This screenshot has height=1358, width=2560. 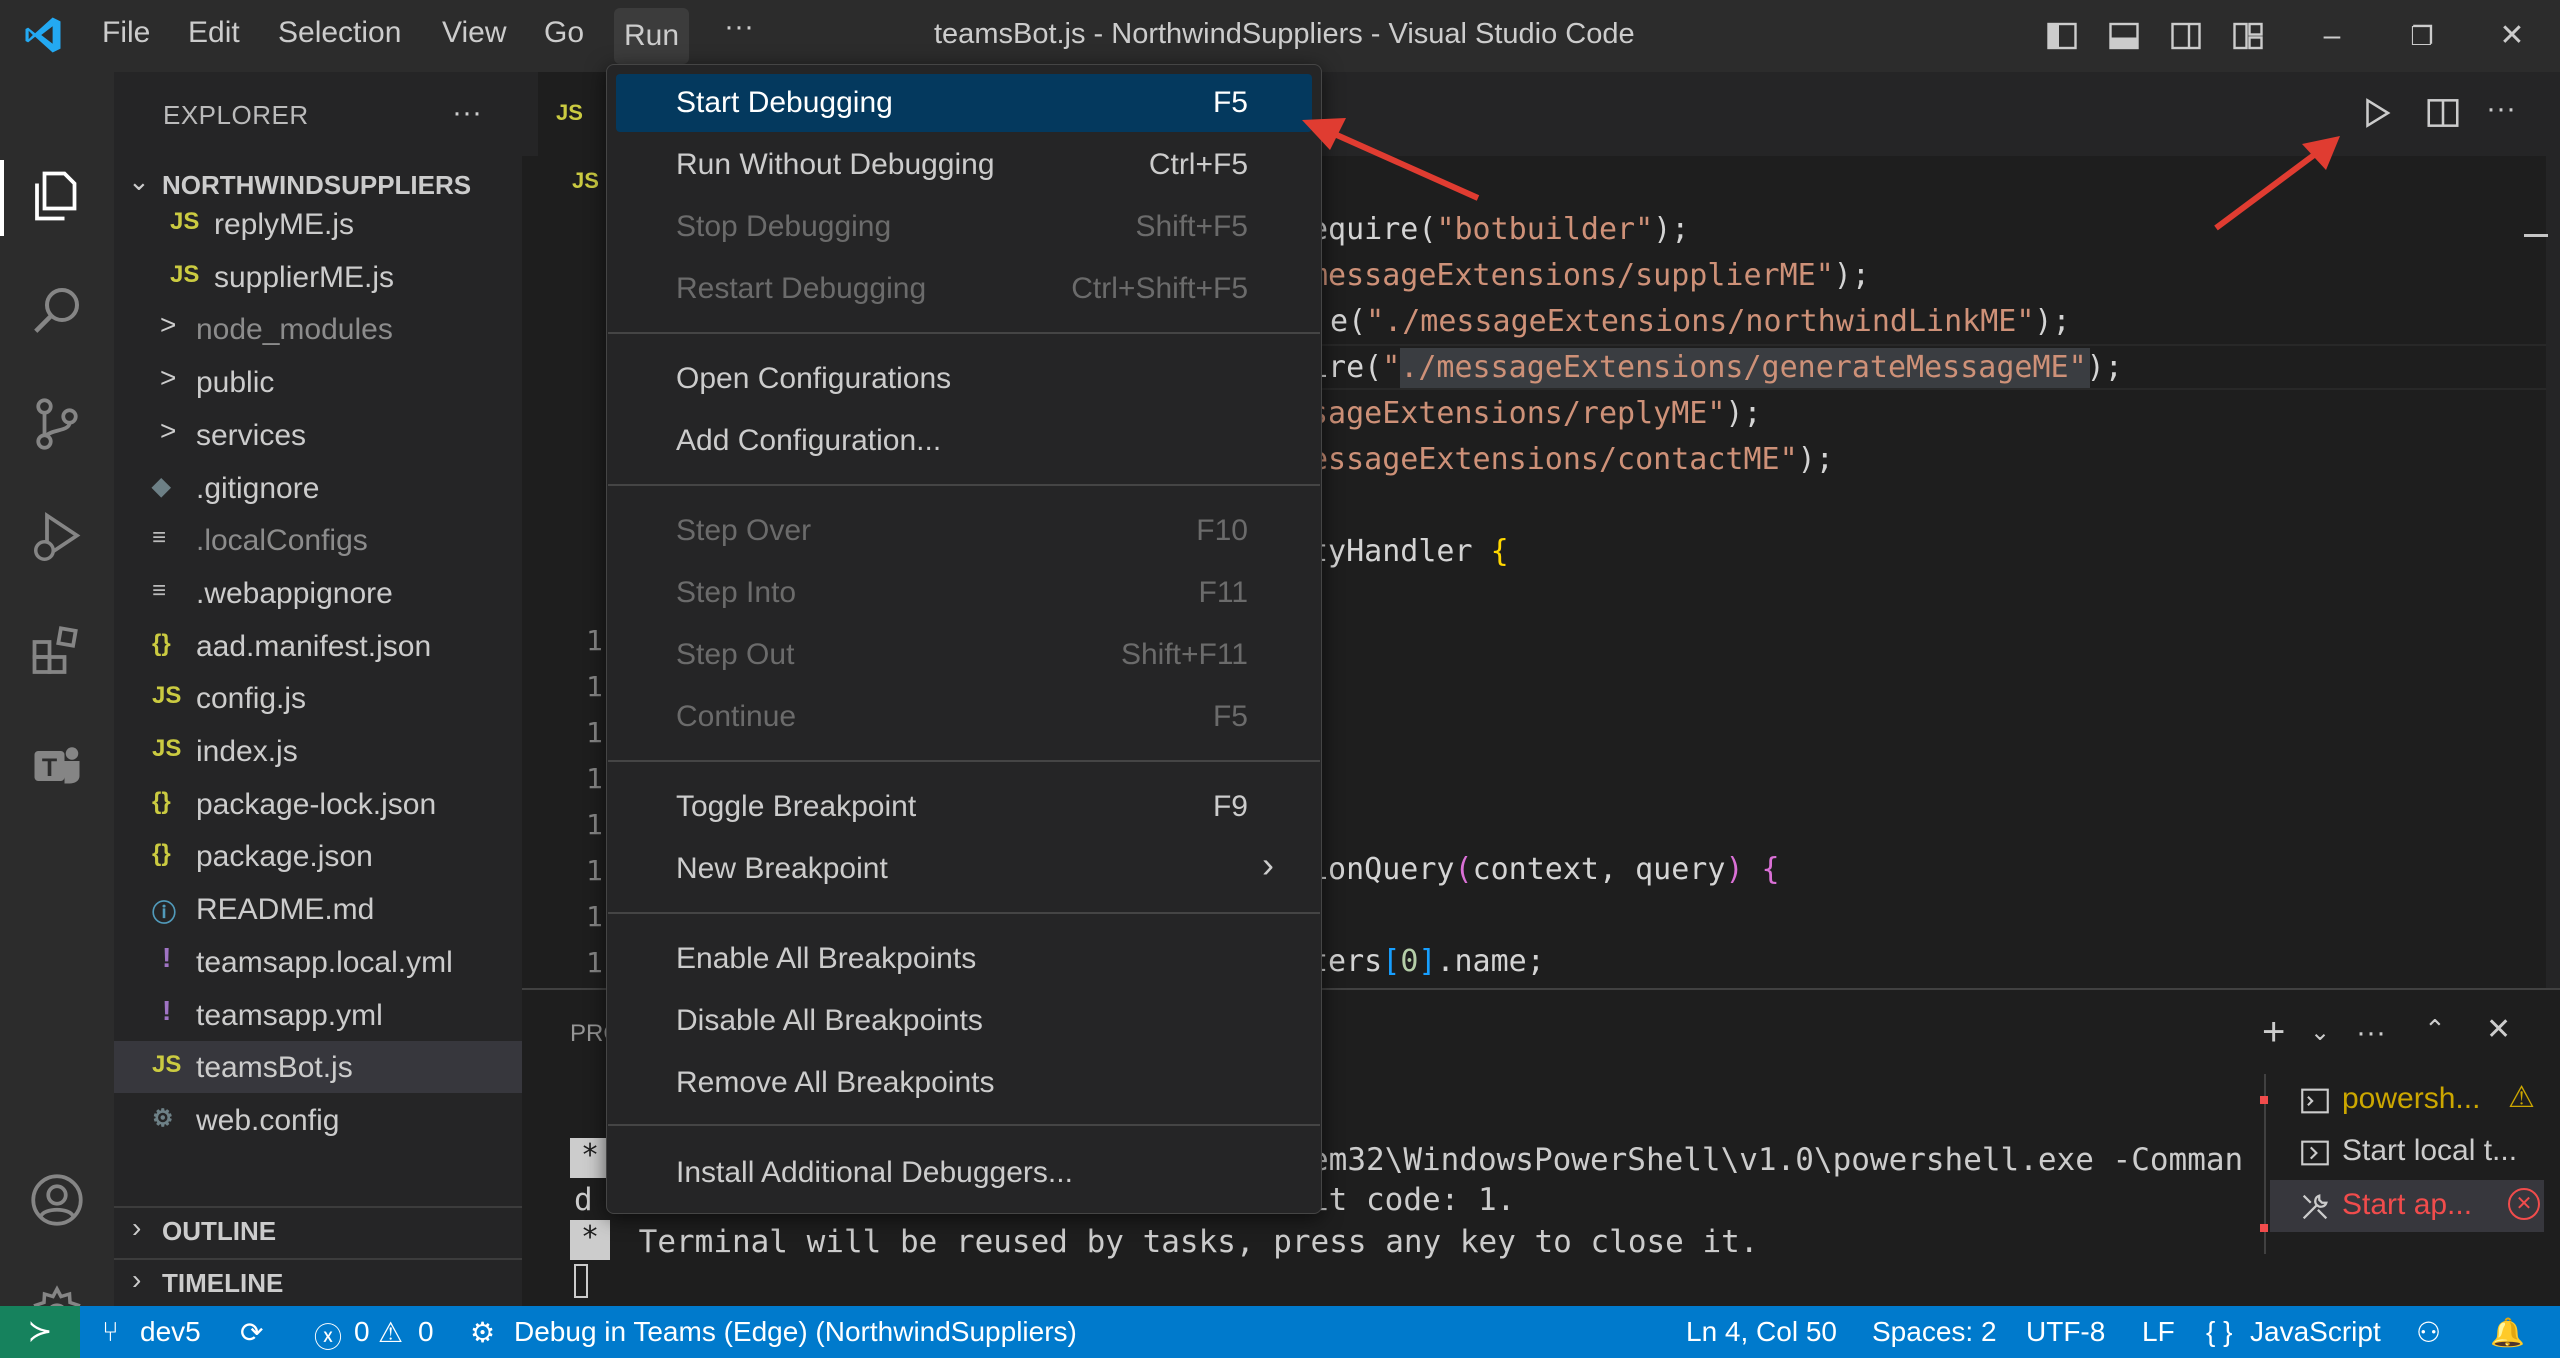 I want to click on menu-run: Run, so click(x=652, y=36).